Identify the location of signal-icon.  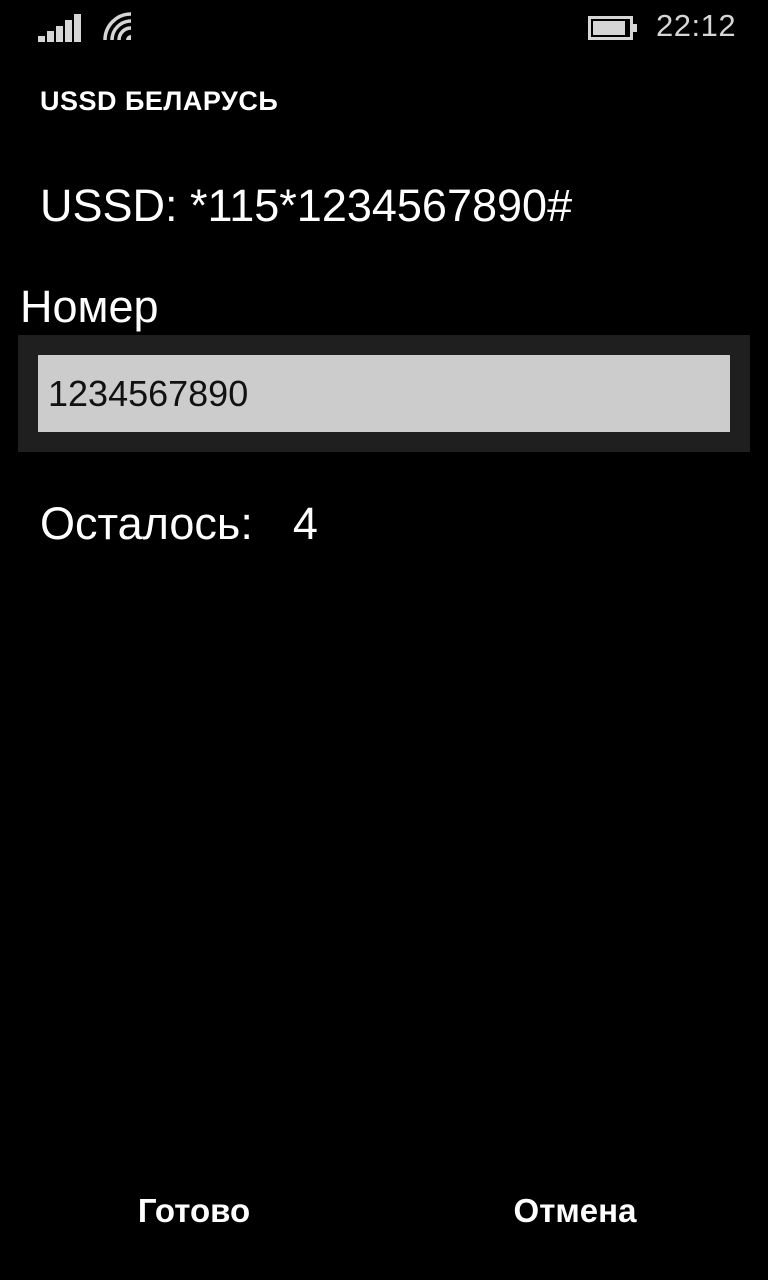
(59, 28).